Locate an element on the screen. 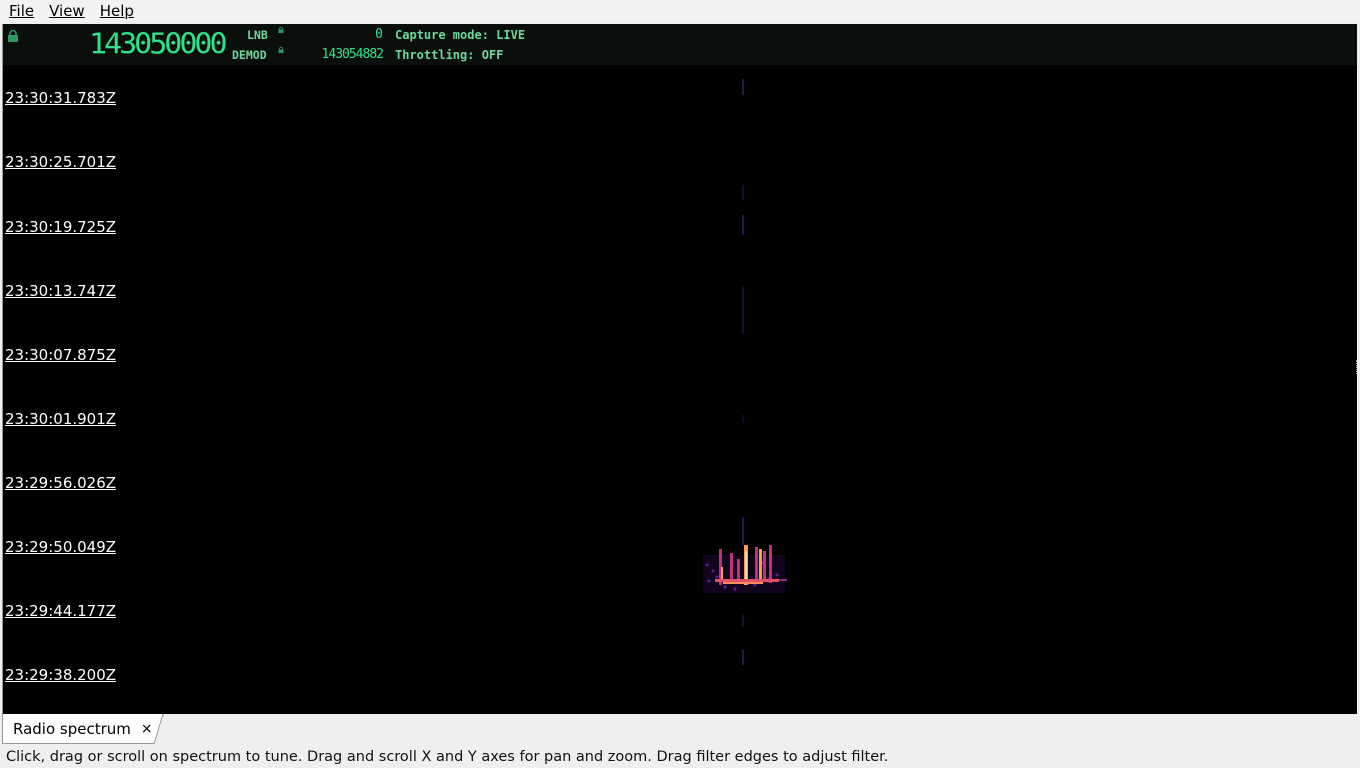 This screenshot has height=768, width=1360. menu-bar: File View Help is located at coordinates (680, 11).